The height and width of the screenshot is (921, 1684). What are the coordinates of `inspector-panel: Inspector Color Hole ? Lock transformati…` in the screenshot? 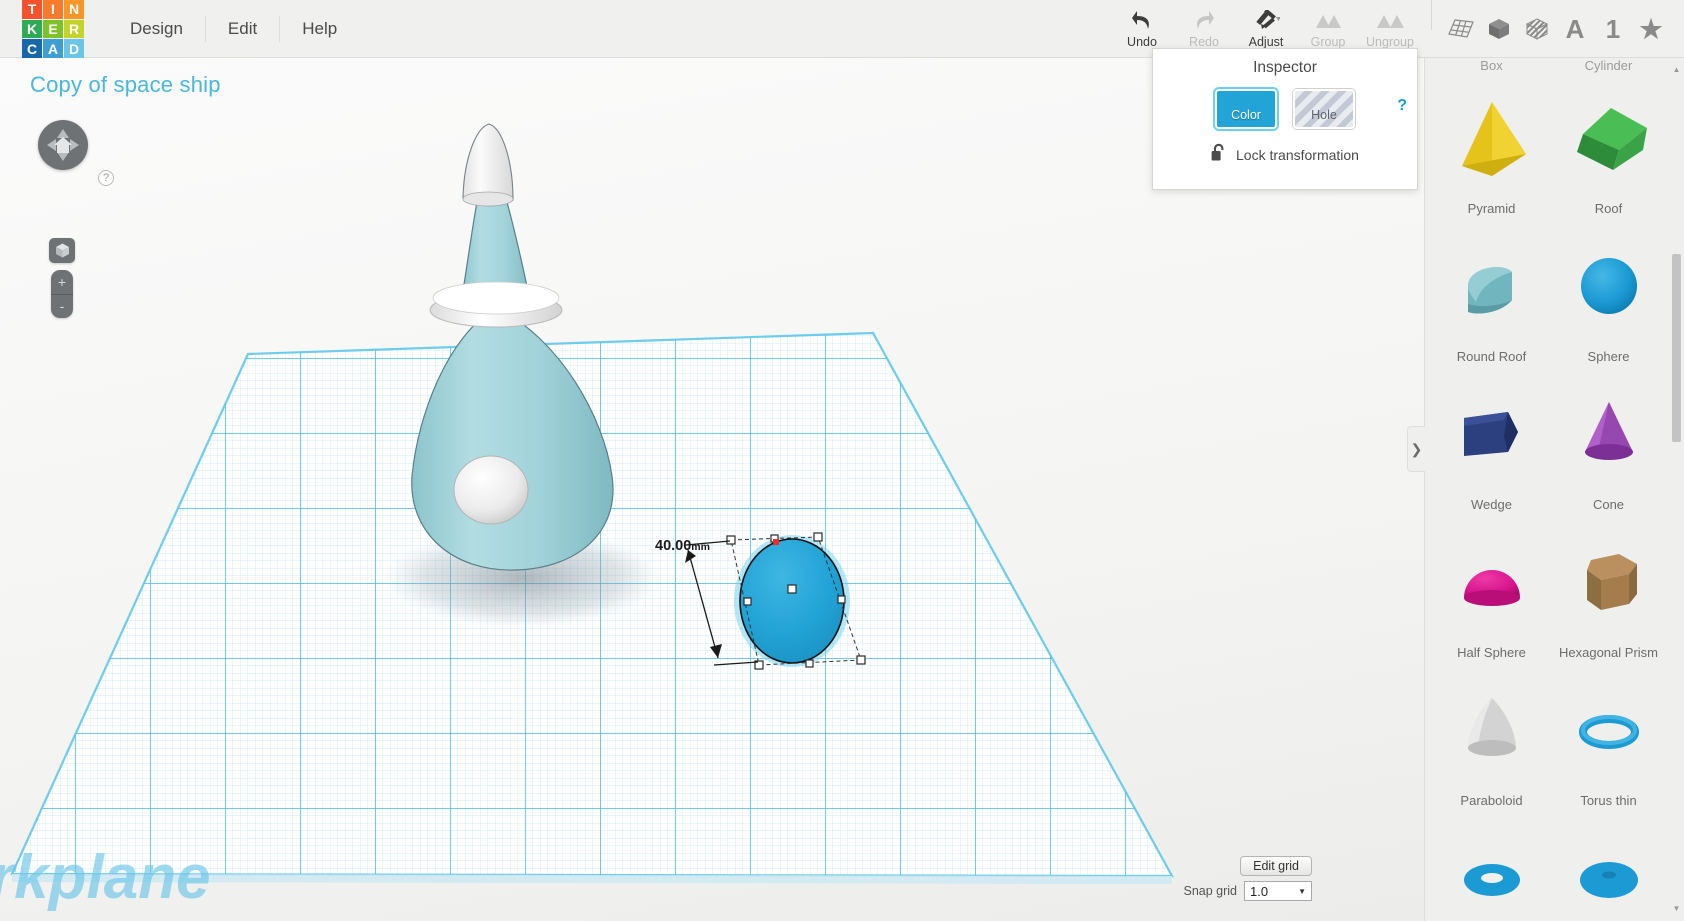 It's located at (1285, 119).